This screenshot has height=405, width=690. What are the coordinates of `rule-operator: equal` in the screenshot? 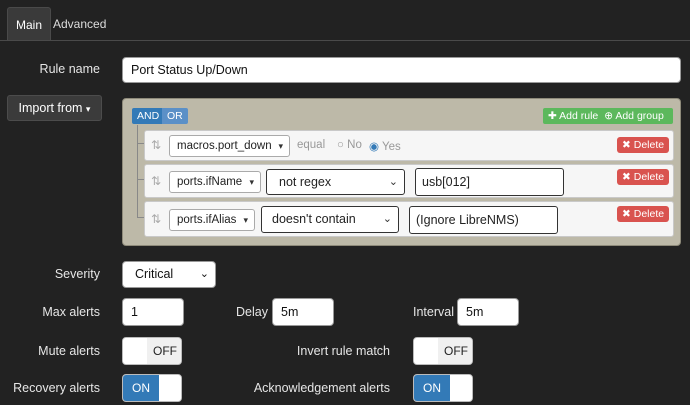 It's located at (311, 145).